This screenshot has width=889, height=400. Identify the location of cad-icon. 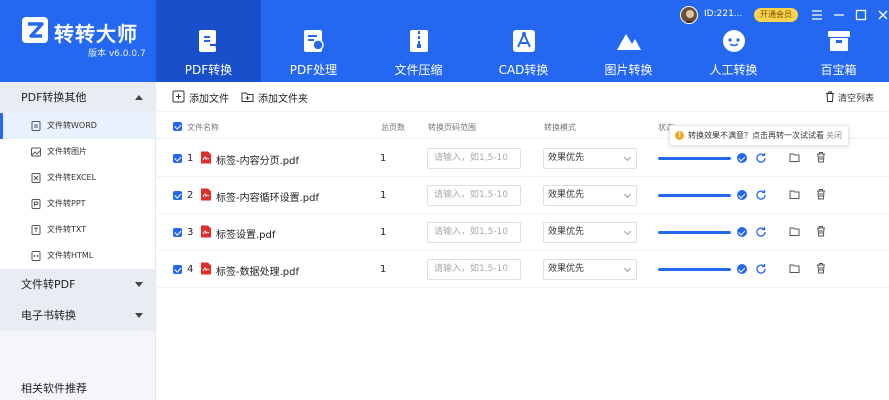
(524, 41).